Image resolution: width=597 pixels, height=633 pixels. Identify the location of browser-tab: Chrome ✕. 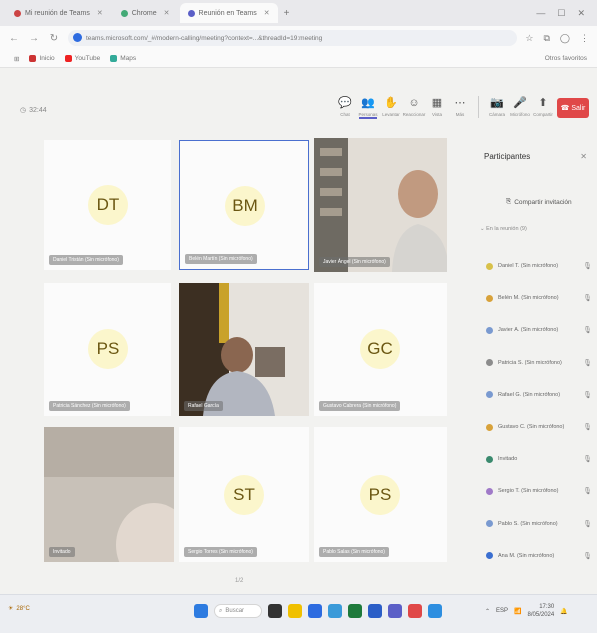
(145, 13).